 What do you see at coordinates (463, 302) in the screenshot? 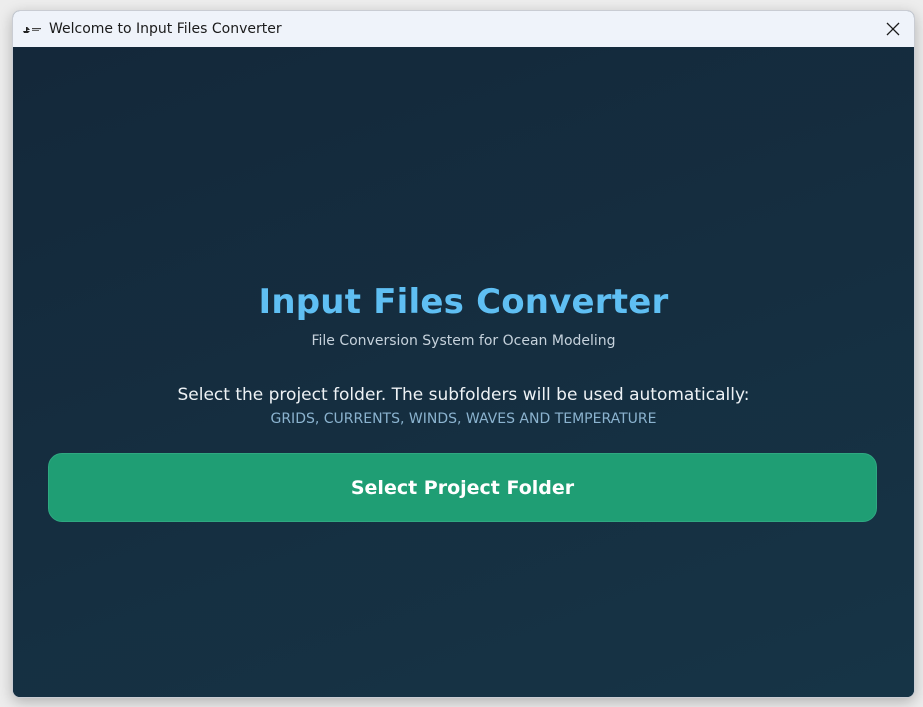
I see `page-title: Input Files Converter` at bounding box center [463, 302].